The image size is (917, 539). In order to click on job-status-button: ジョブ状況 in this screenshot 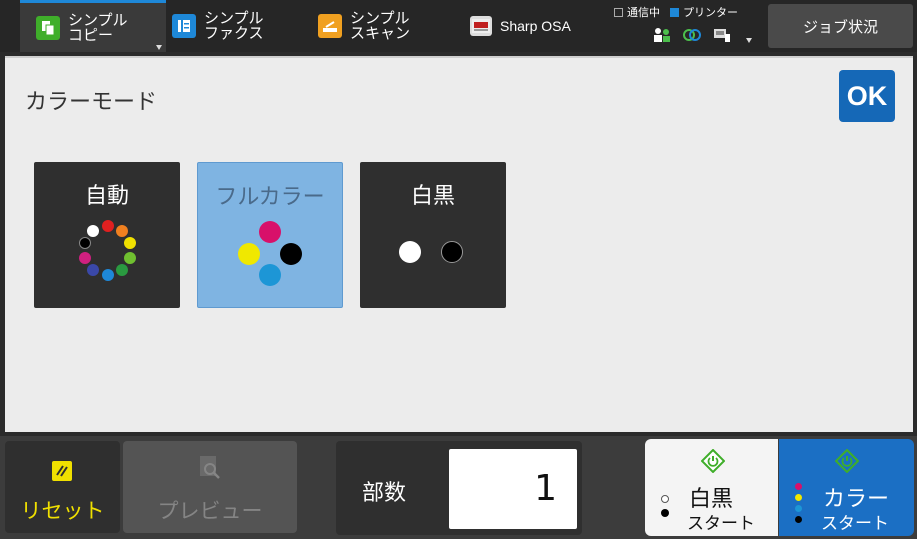, I will do `click(840, 26)`.